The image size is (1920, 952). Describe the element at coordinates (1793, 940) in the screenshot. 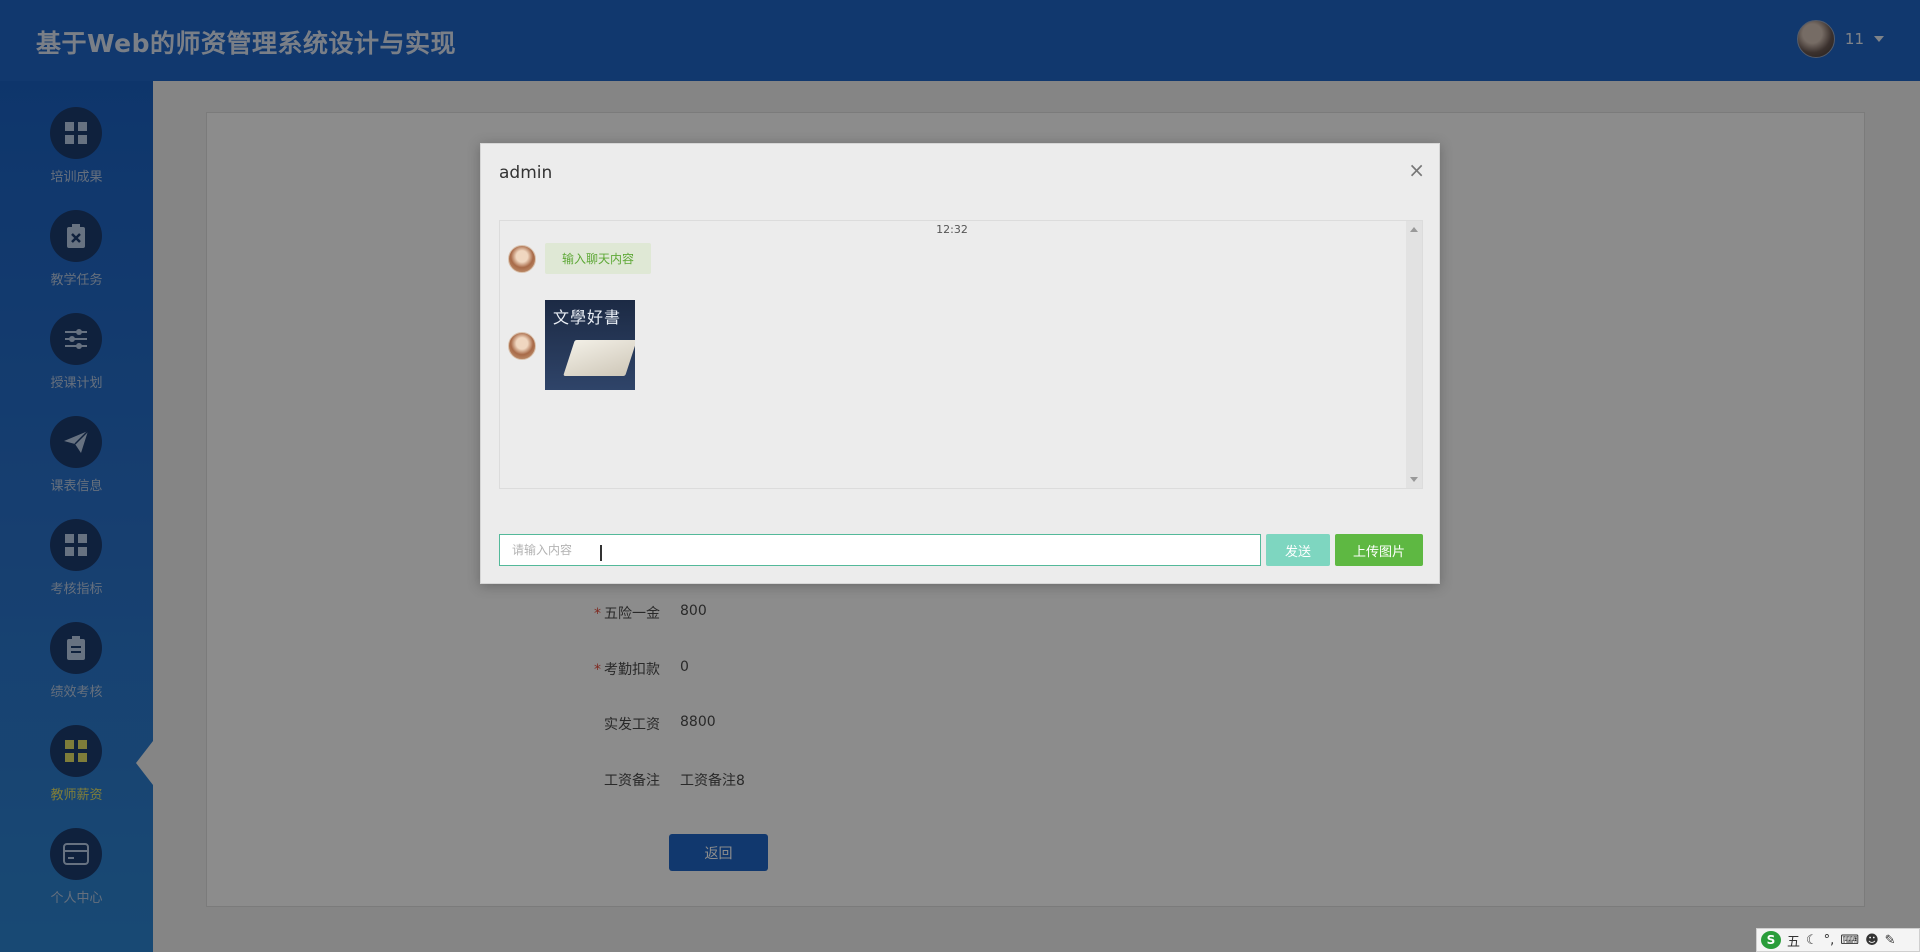

I see `ime-mode: 五` at that location.